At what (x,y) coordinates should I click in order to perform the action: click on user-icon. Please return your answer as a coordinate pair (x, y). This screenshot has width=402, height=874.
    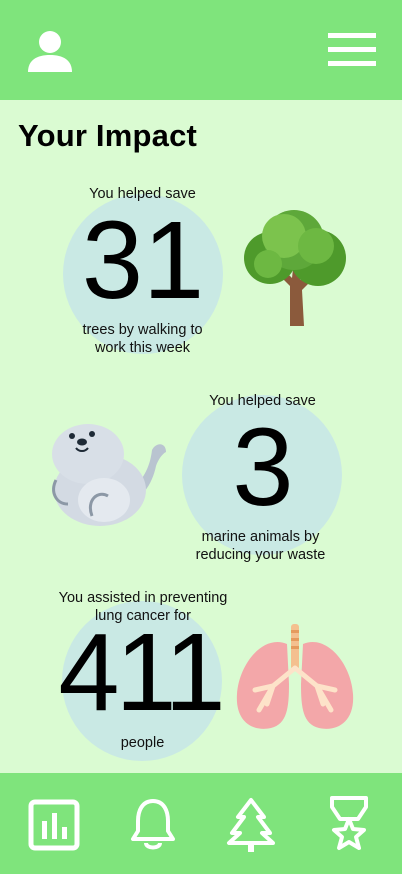
    Looking at the image, I should click on (50, 51).